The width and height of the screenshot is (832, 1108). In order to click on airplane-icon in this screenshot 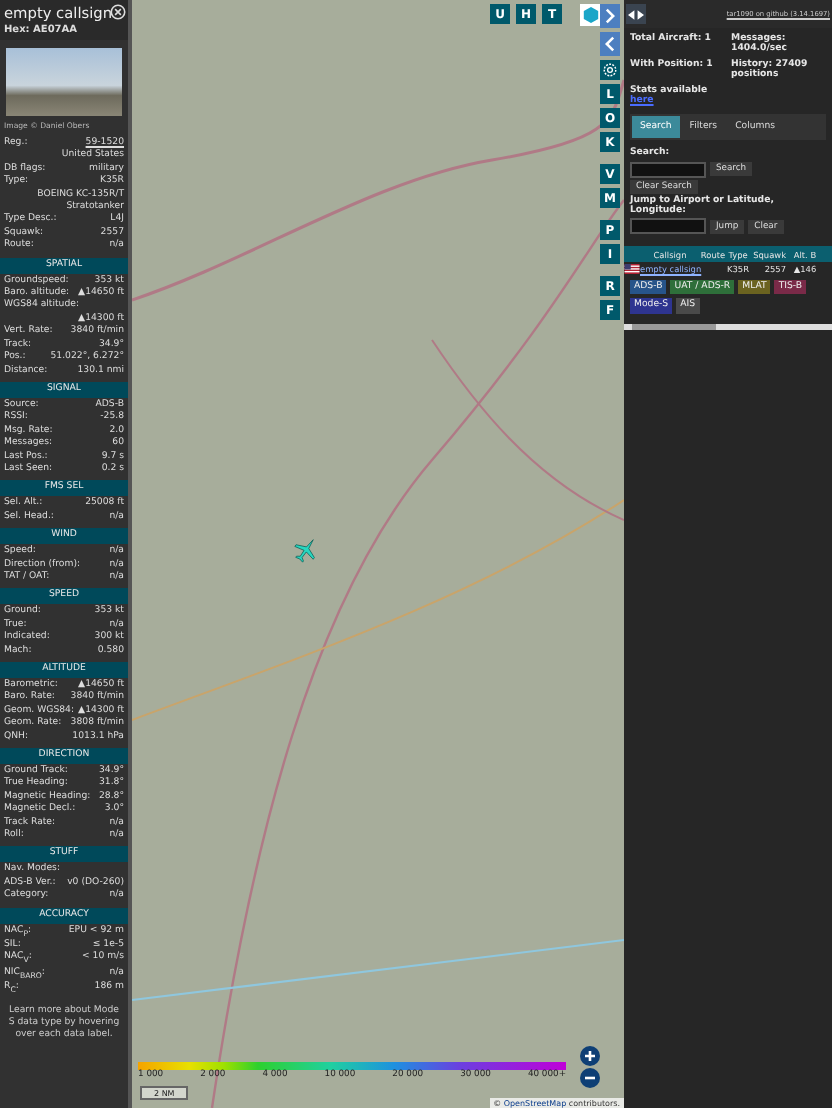, I will do `click(306, 550)`.